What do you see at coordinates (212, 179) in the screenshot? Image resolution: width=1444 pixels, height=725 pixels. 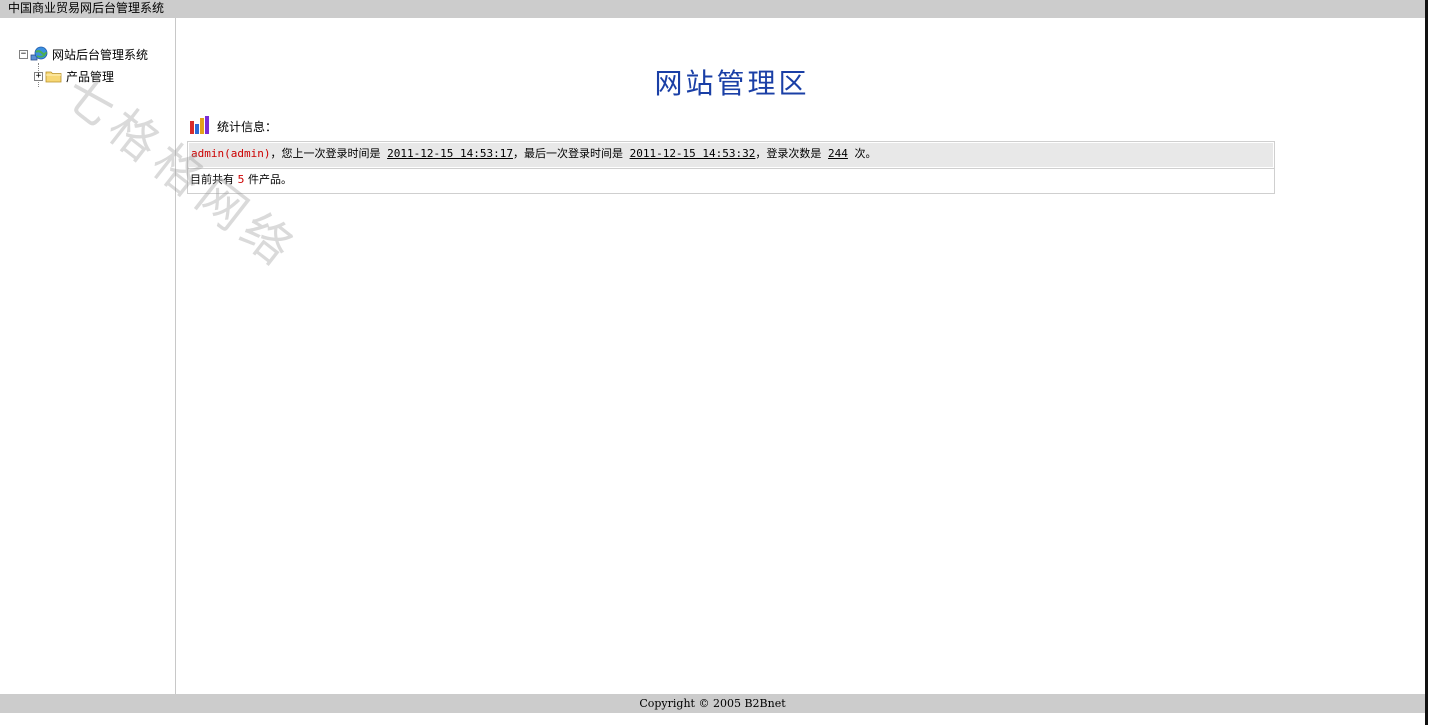 I see `product-count-prefix: 目前共有` at bounding box center [212, 179].